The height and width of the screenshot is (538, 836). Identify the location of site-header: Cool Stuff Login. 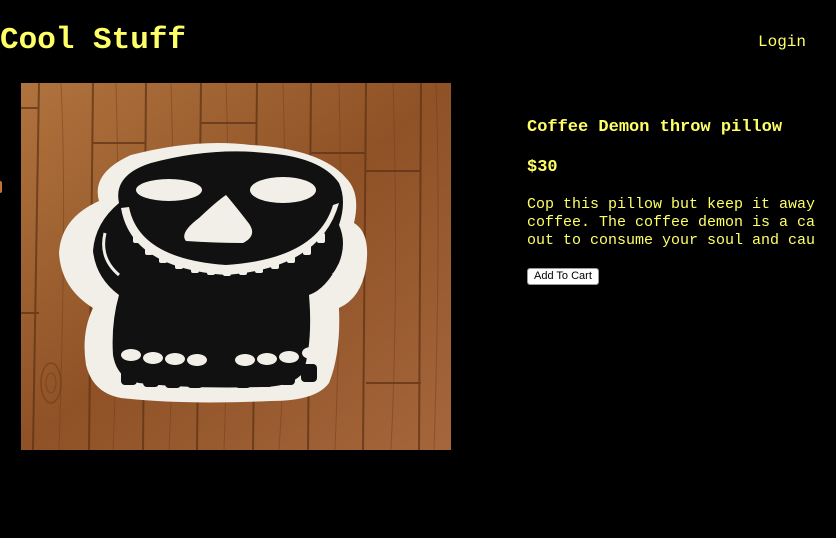
(418, 40).